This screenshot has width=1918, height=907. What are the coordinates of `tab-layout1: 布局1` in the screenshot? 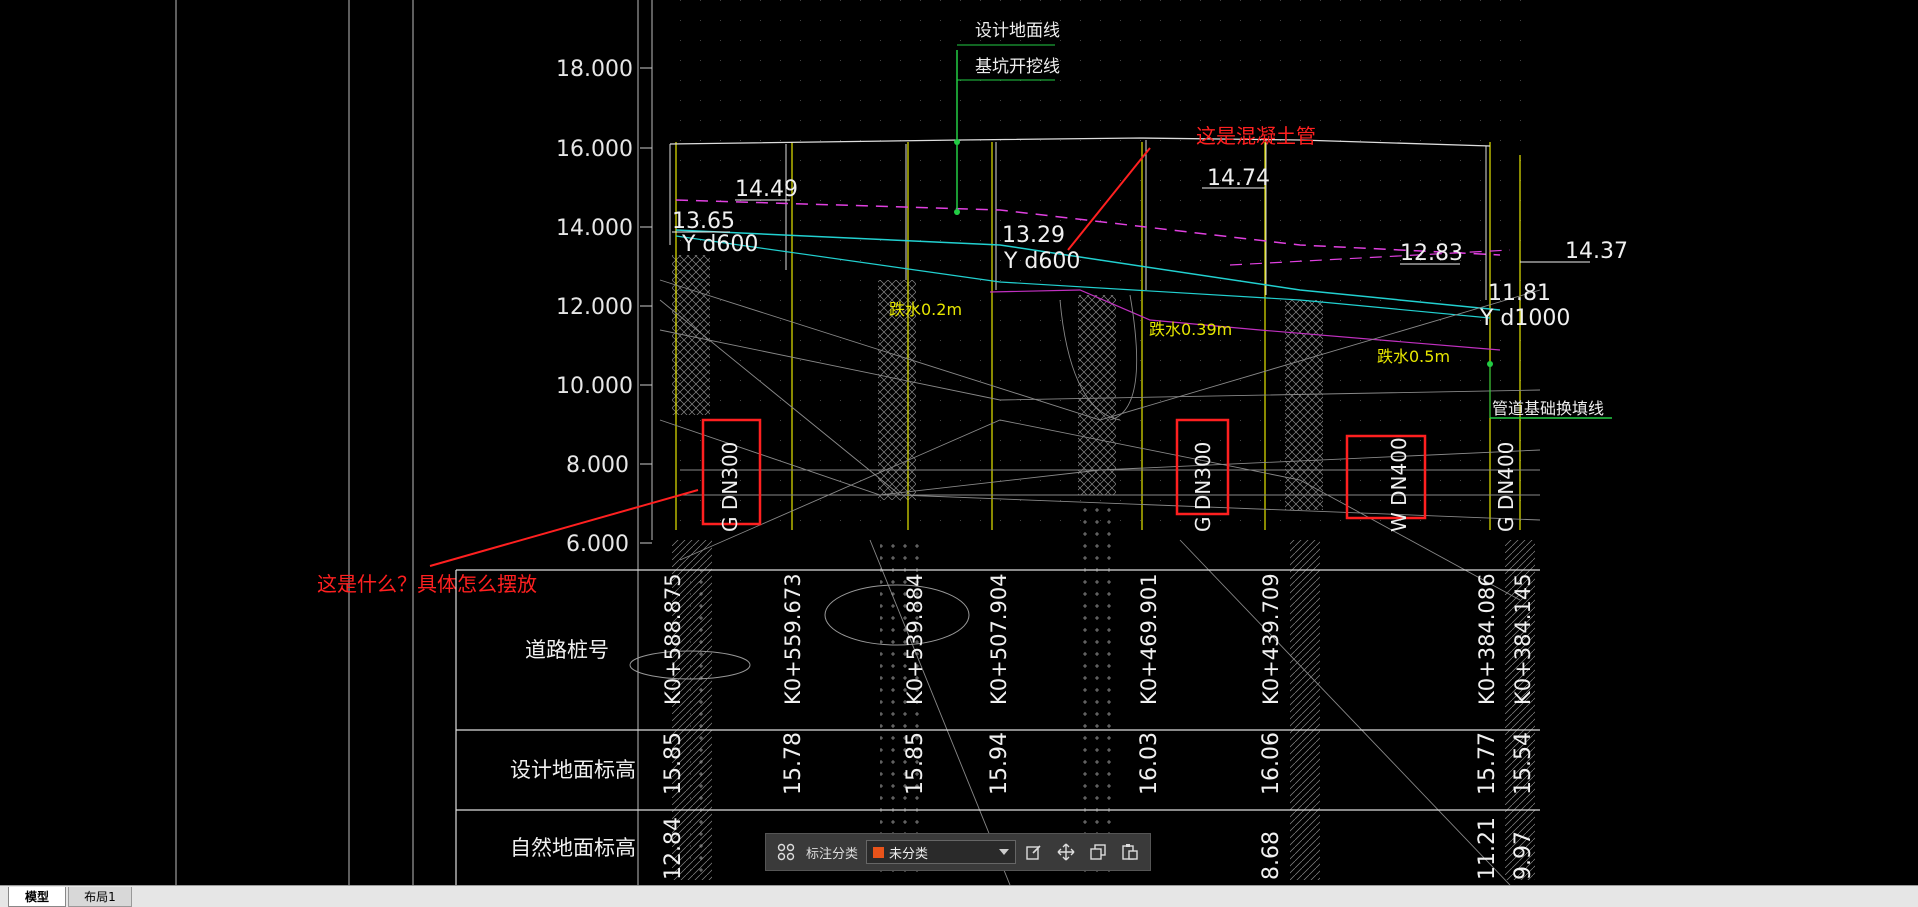 It's located at (100, 897).